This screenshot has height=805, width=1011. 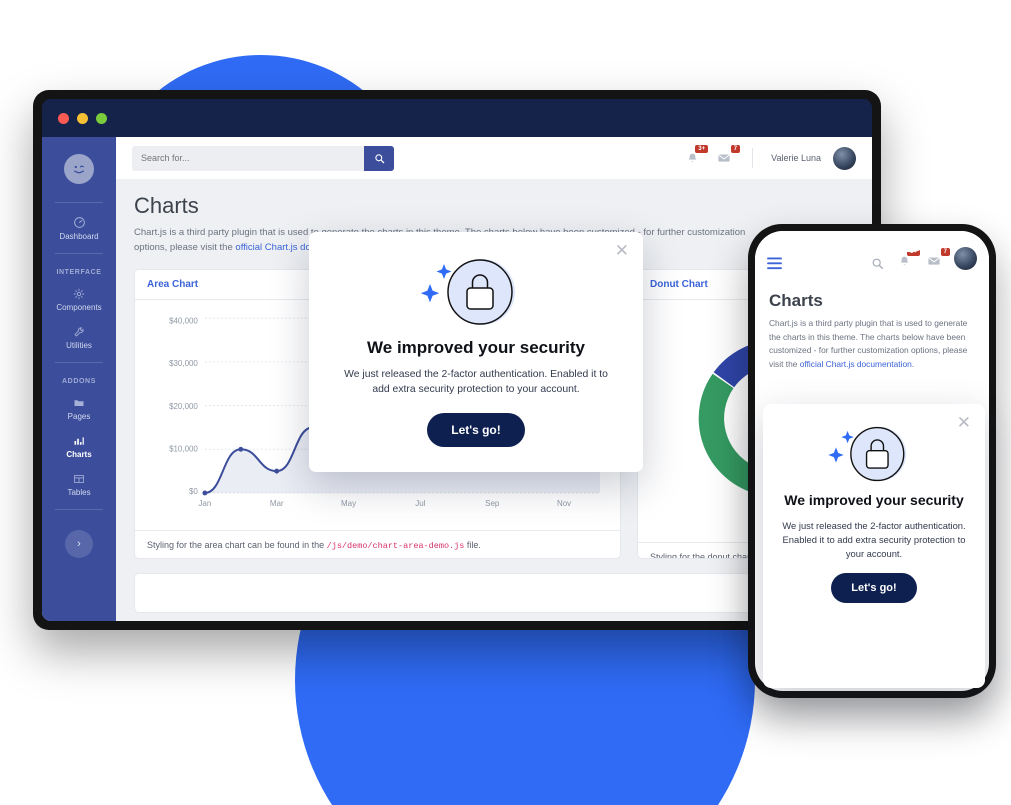 What do you see at coordinates (735, 149) in the screenshot?
I see `messages-badge: 7` at bounding box center [735, 149].